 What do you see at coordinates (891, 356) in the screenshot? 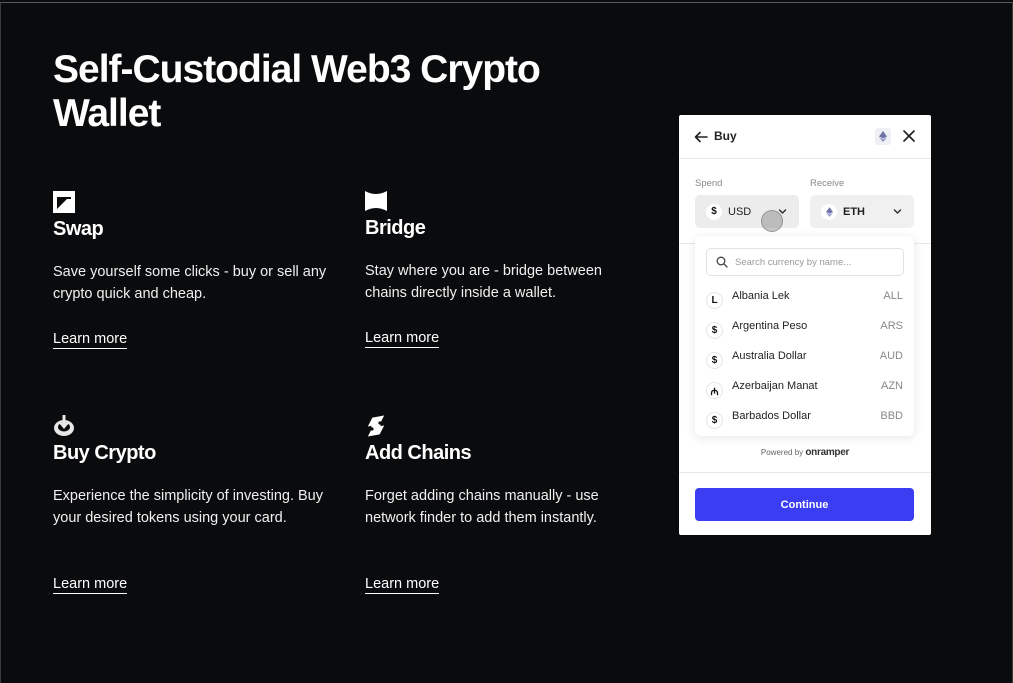
I see `currency-code: AUD` at bounding box center [891, 356].